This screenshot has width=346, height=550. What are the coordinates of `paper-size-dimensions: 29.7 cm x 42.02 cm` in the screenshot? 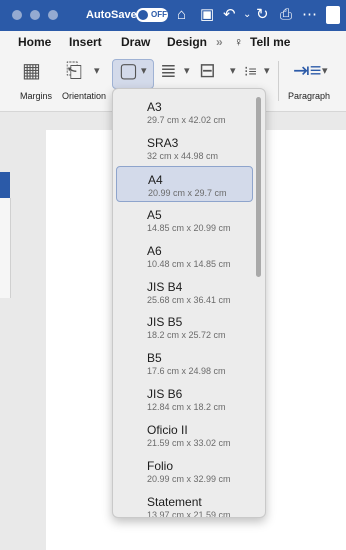 It's located at (186, 120).